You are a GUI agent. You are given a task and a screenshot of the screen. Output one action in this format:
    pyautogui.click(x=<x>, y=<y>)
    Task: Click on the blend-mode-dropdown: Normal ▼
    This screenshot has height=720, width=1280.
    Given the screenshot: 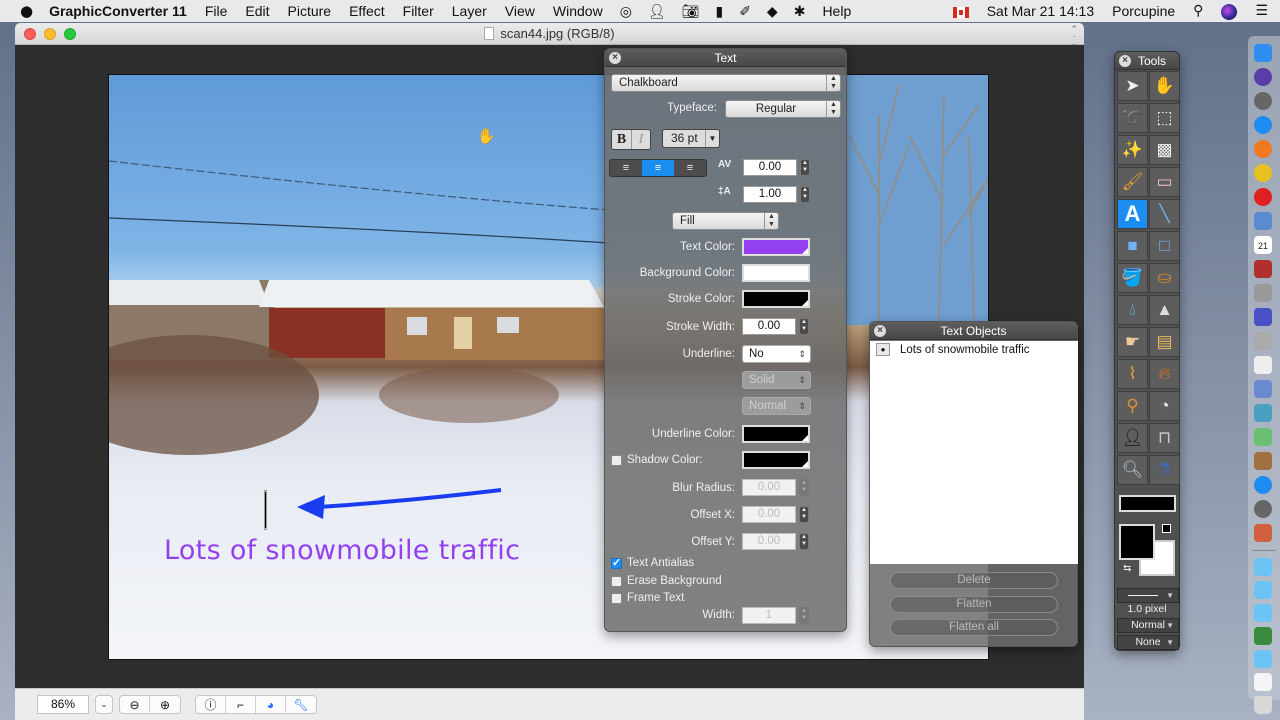 What is the action you would take?
    pyautogui.click(x=1148, y=625)
    